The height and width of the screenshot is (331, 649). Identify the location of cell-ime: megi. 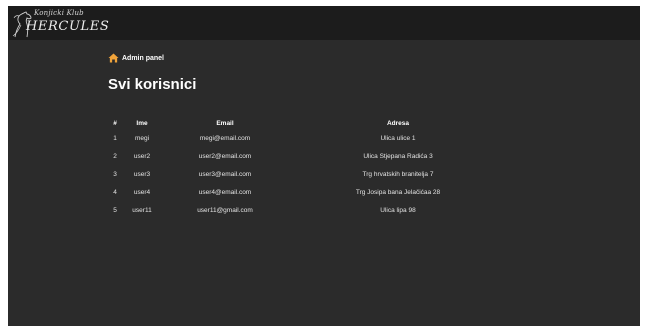
(142, 138).